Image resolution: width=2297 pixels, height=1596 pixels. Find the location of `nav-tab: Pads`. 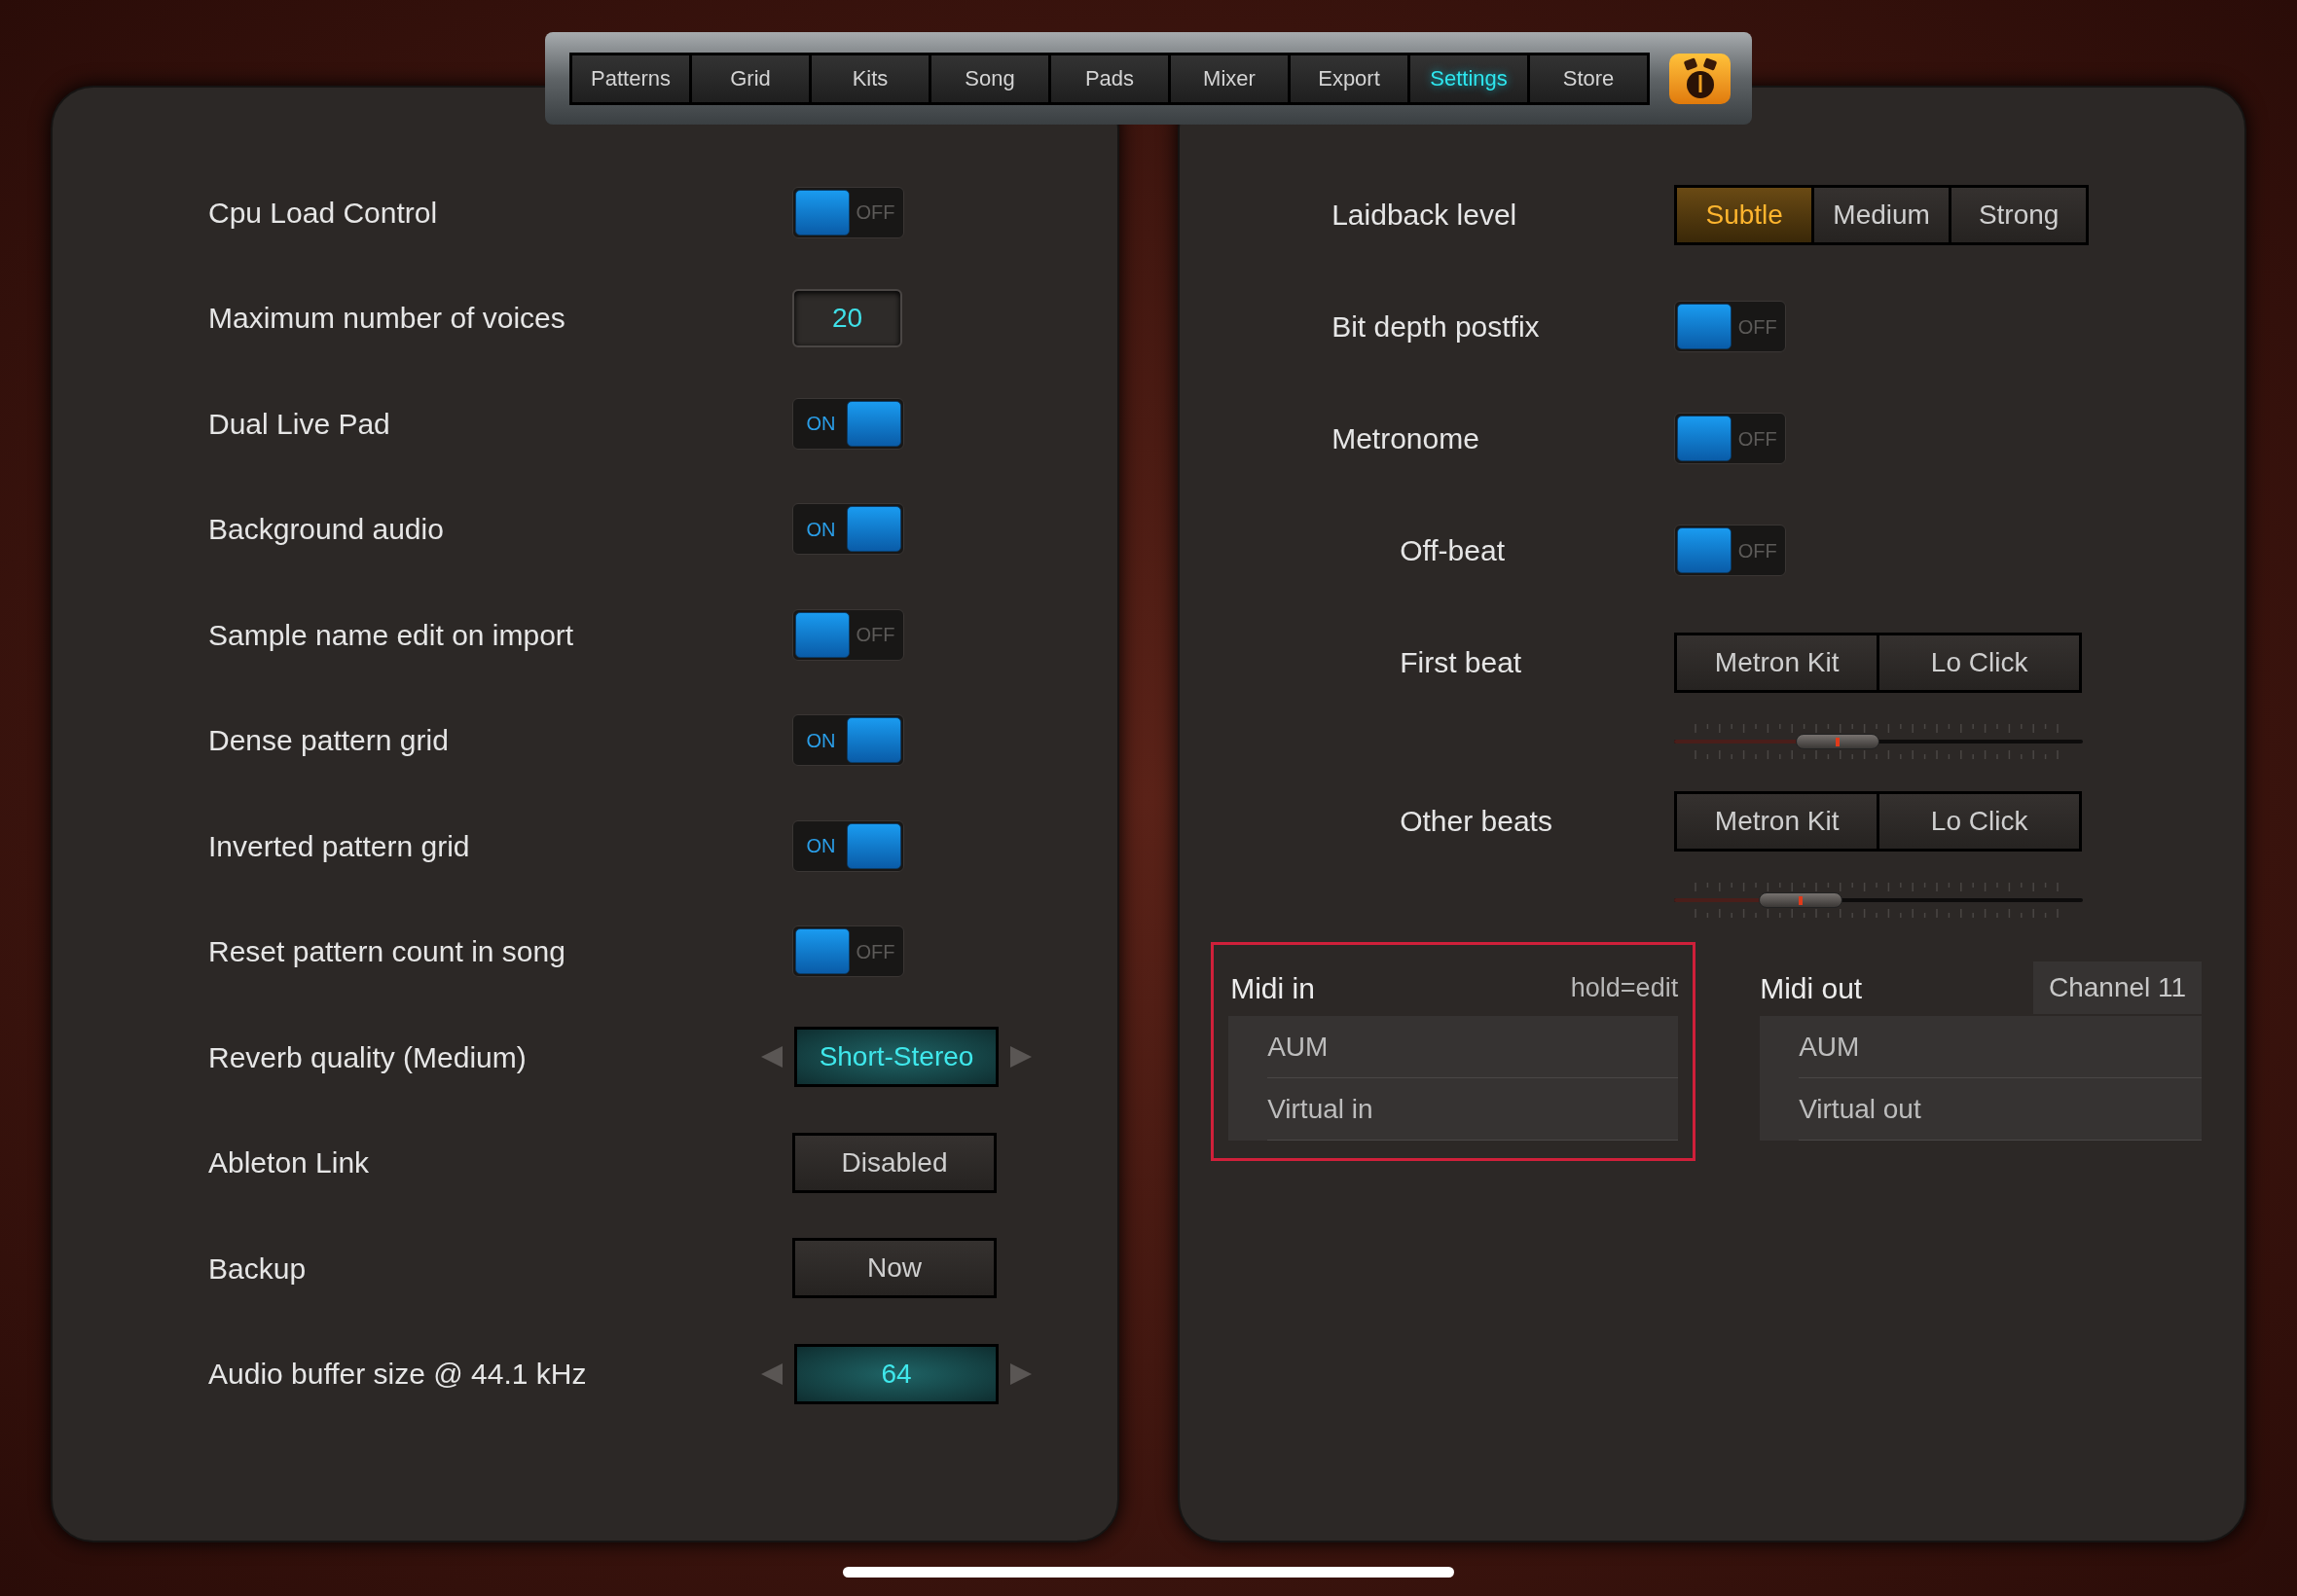

nav-tab: Pads is located at coordinates (1109, 78).